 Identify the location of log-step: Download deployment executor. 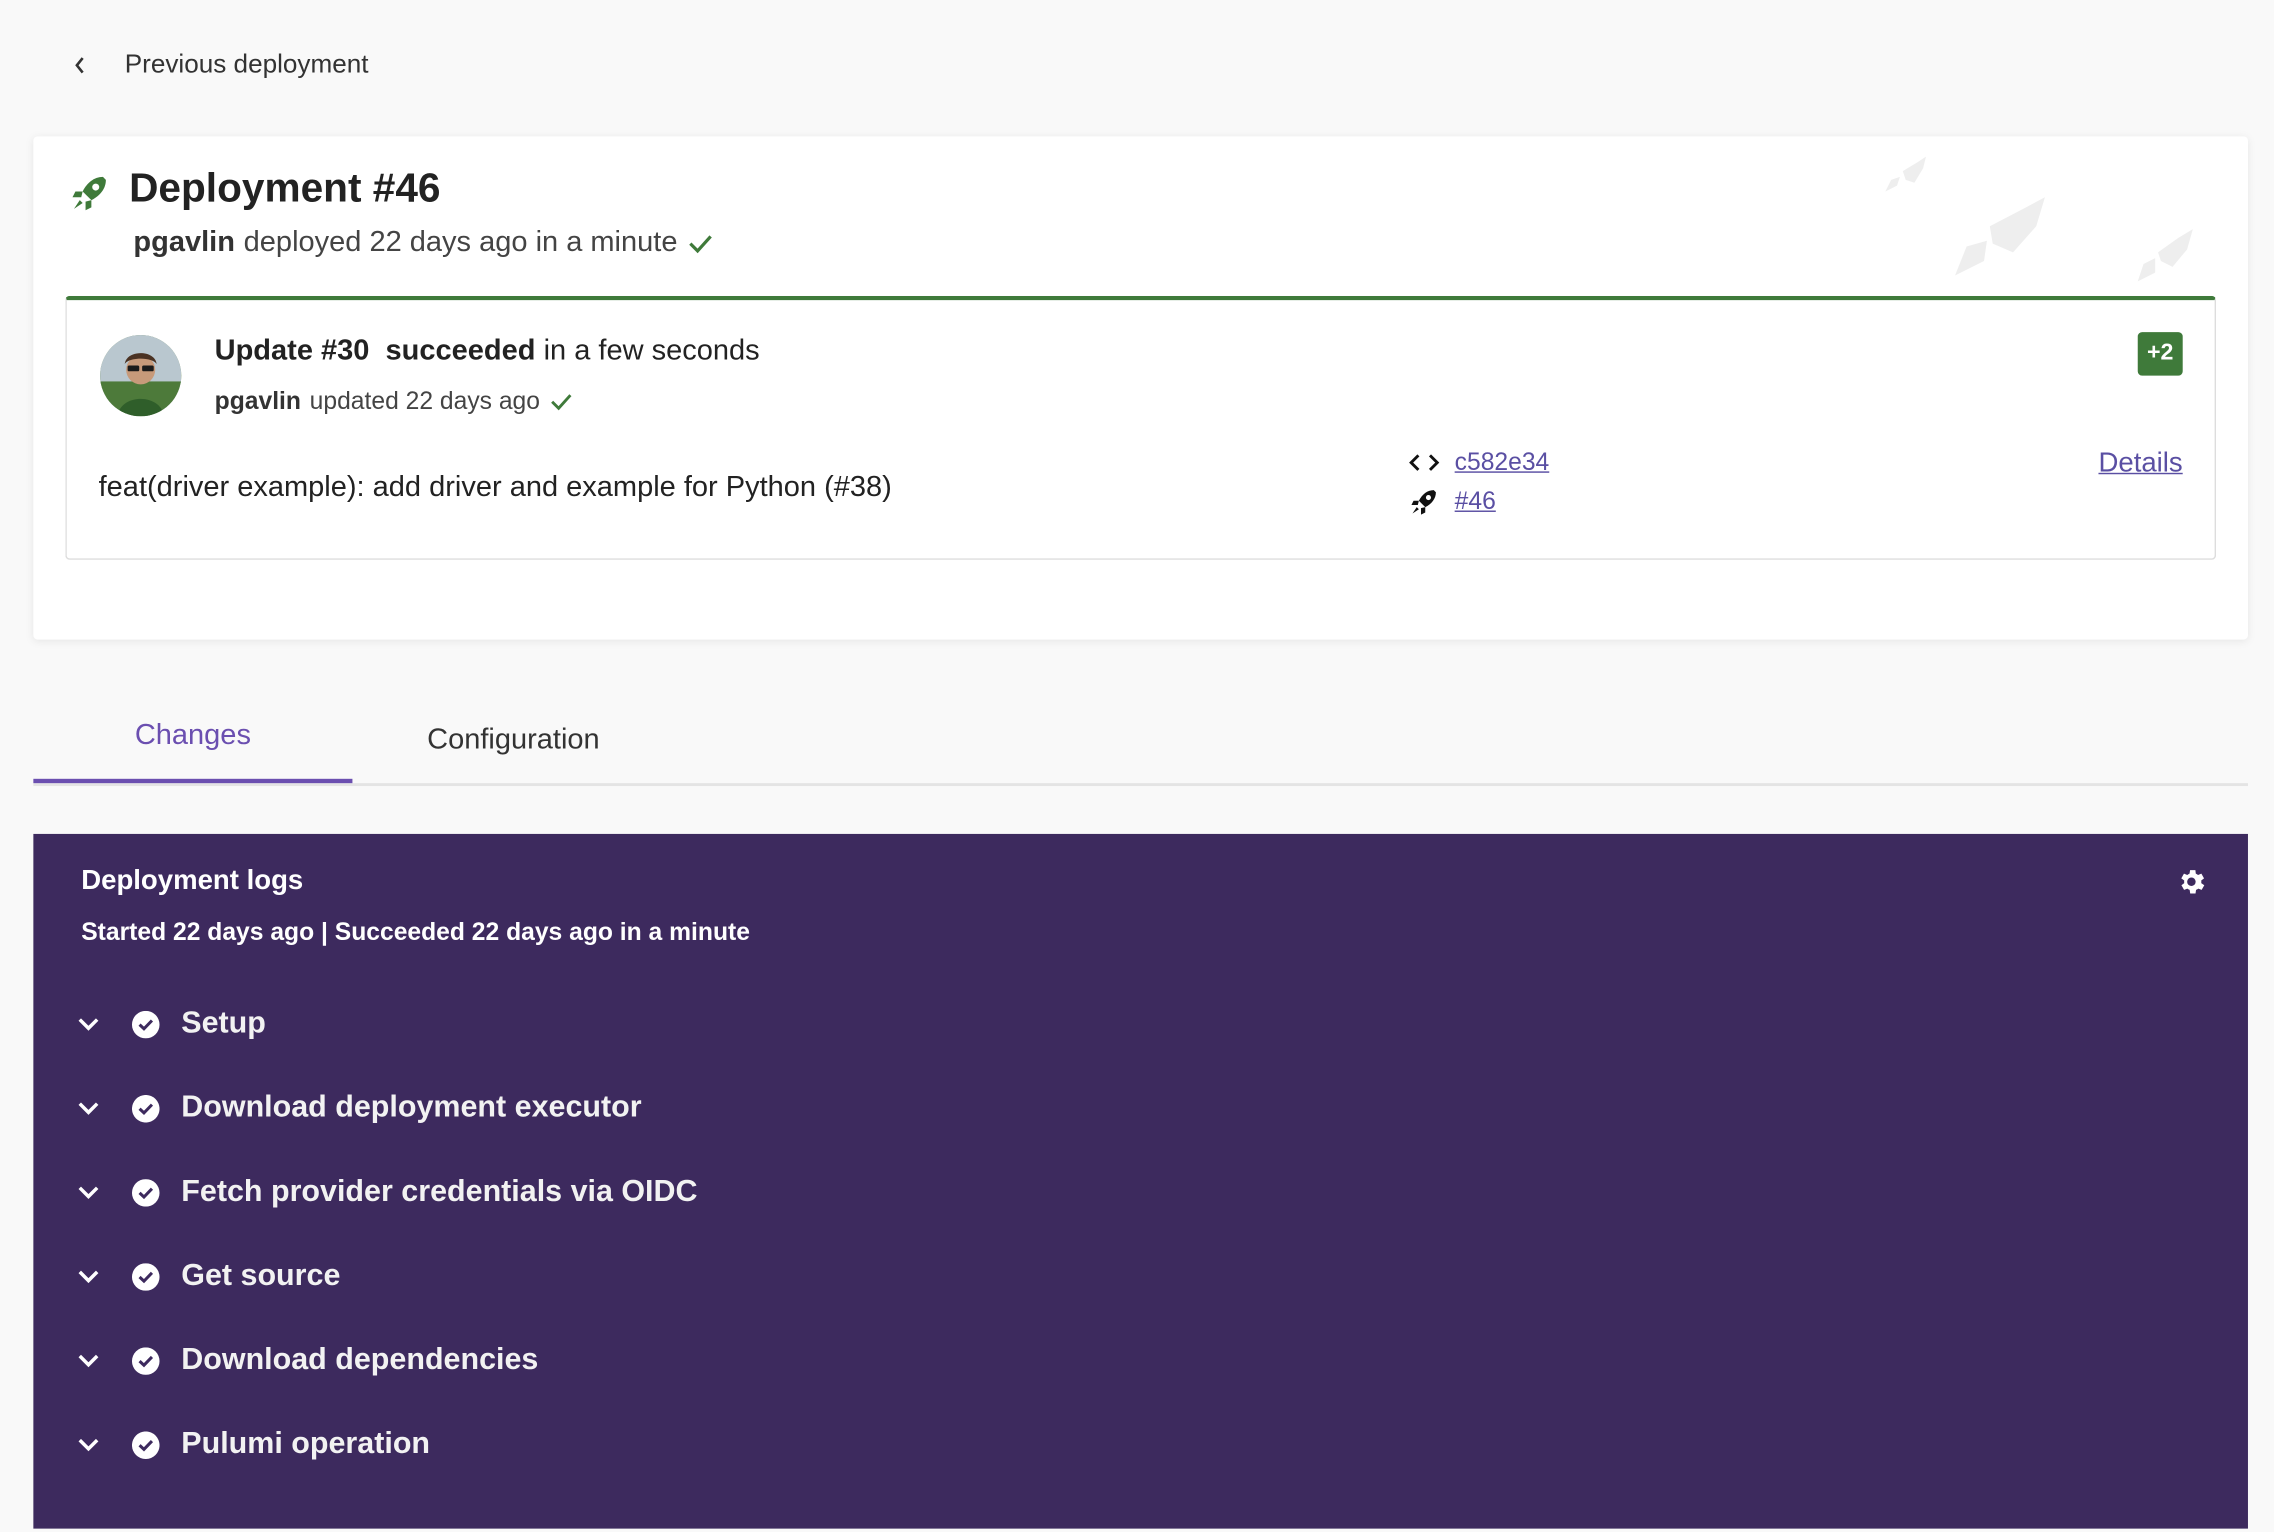
(387, 1108).